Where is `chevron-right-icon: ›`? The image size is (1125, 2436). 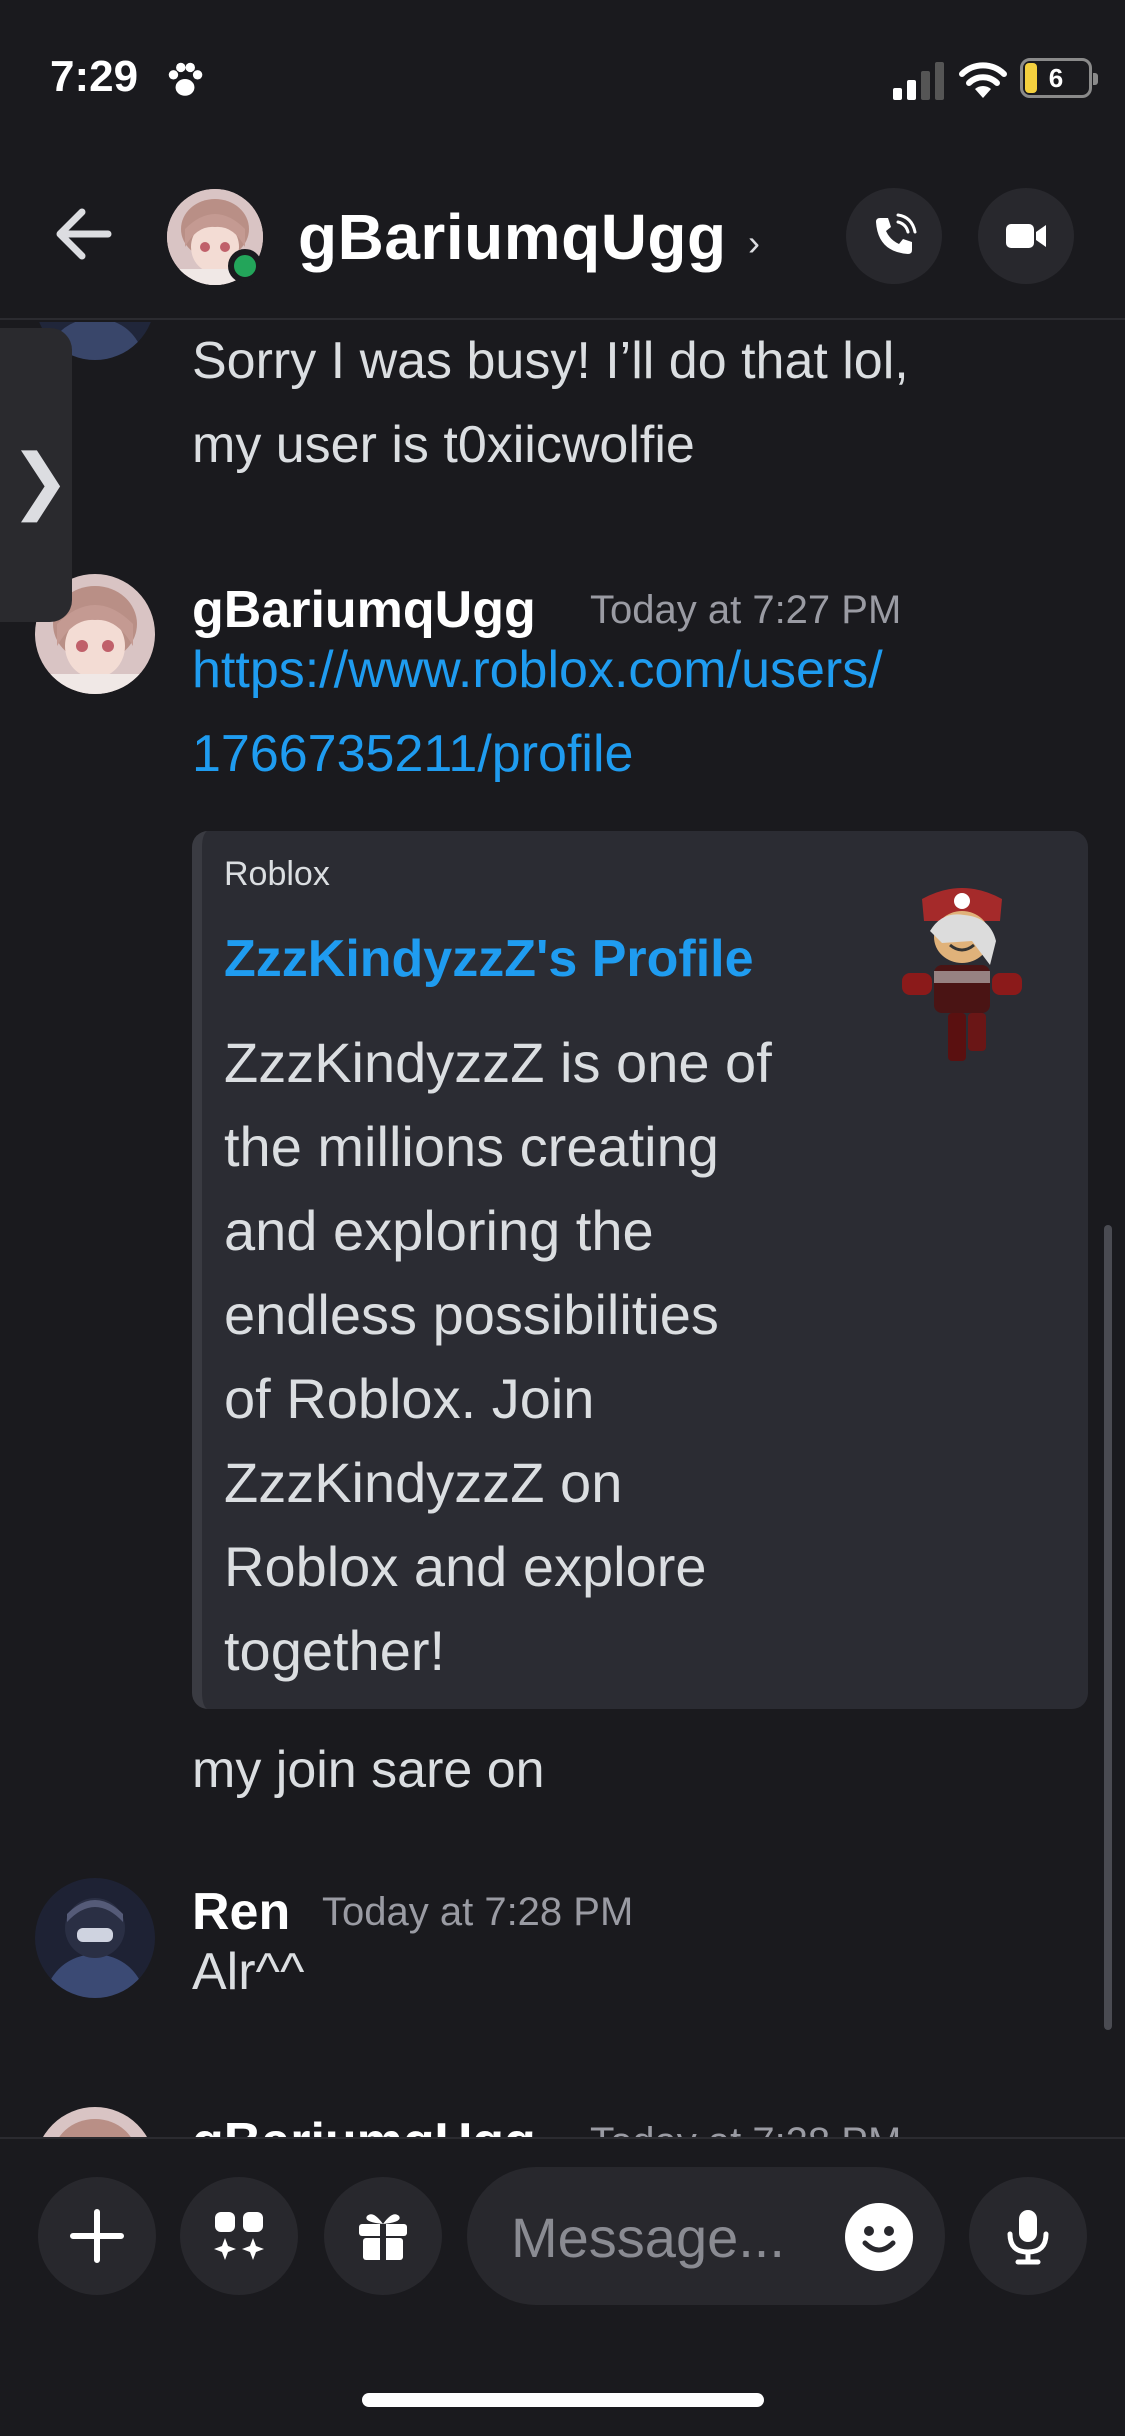
chevron-right-icon: › is located at coordinates (754, 243).